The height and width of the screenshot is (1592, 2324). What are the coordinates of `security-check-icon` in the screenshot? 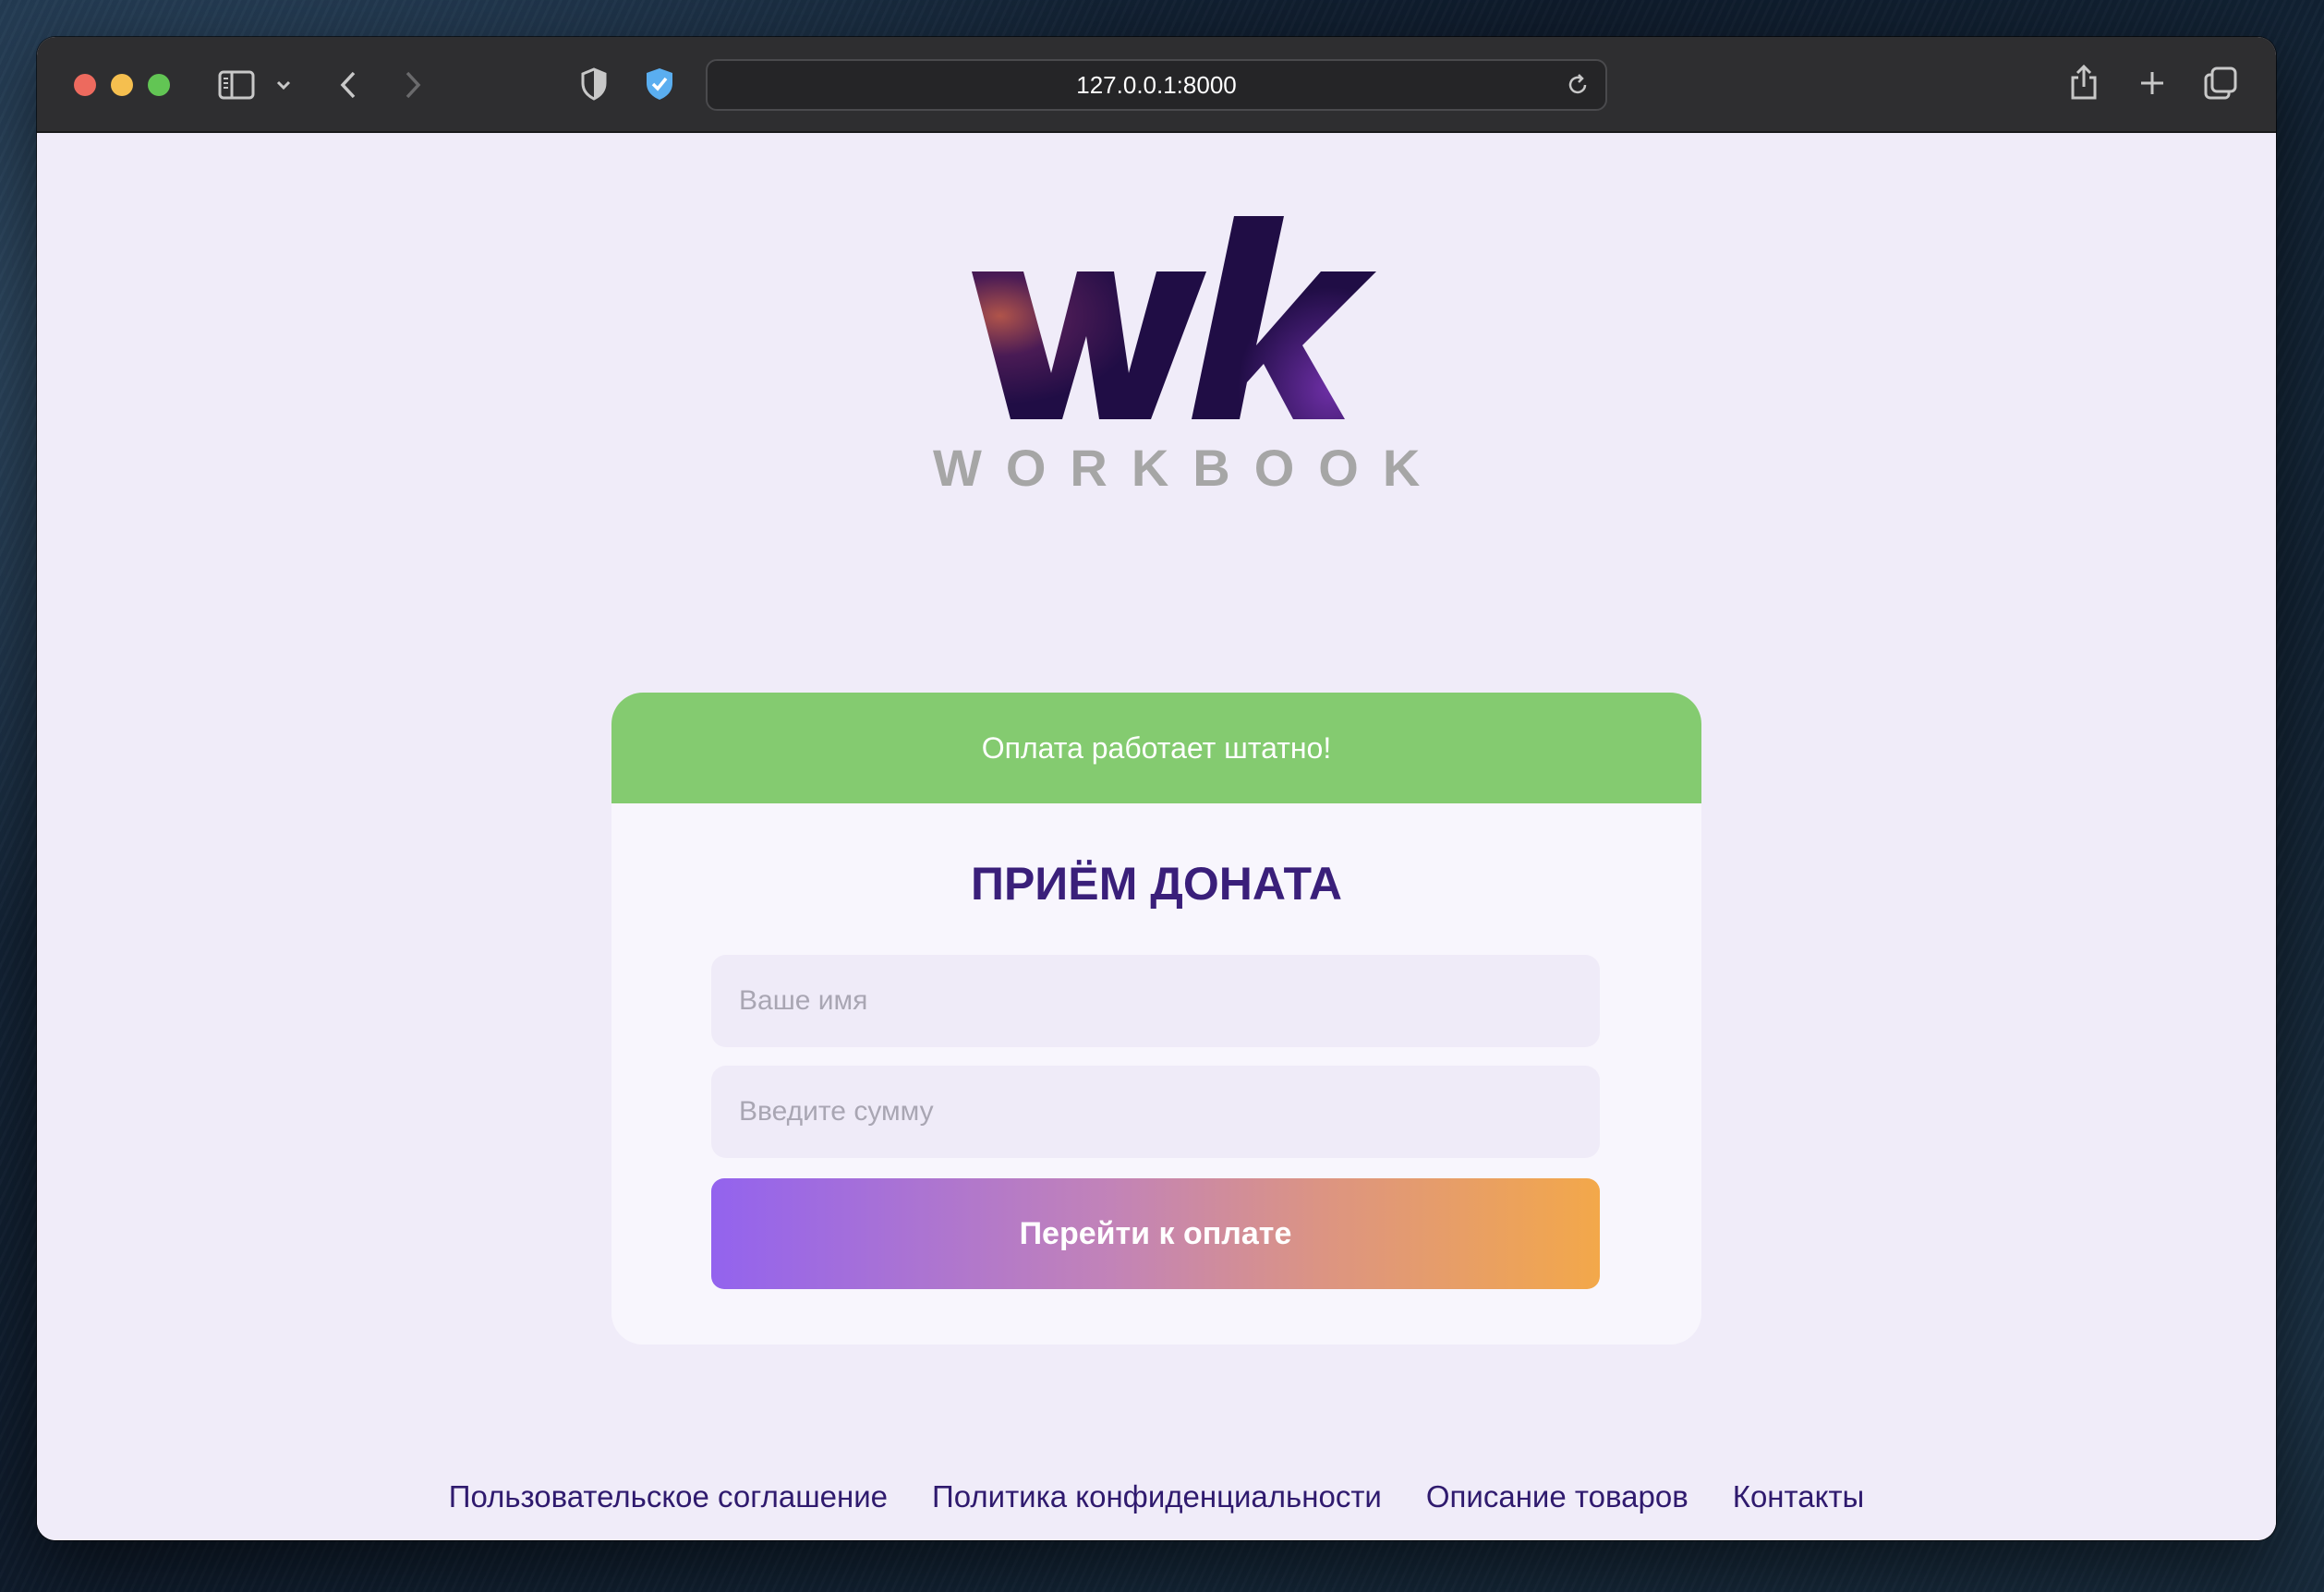 It's located at (659, 84).